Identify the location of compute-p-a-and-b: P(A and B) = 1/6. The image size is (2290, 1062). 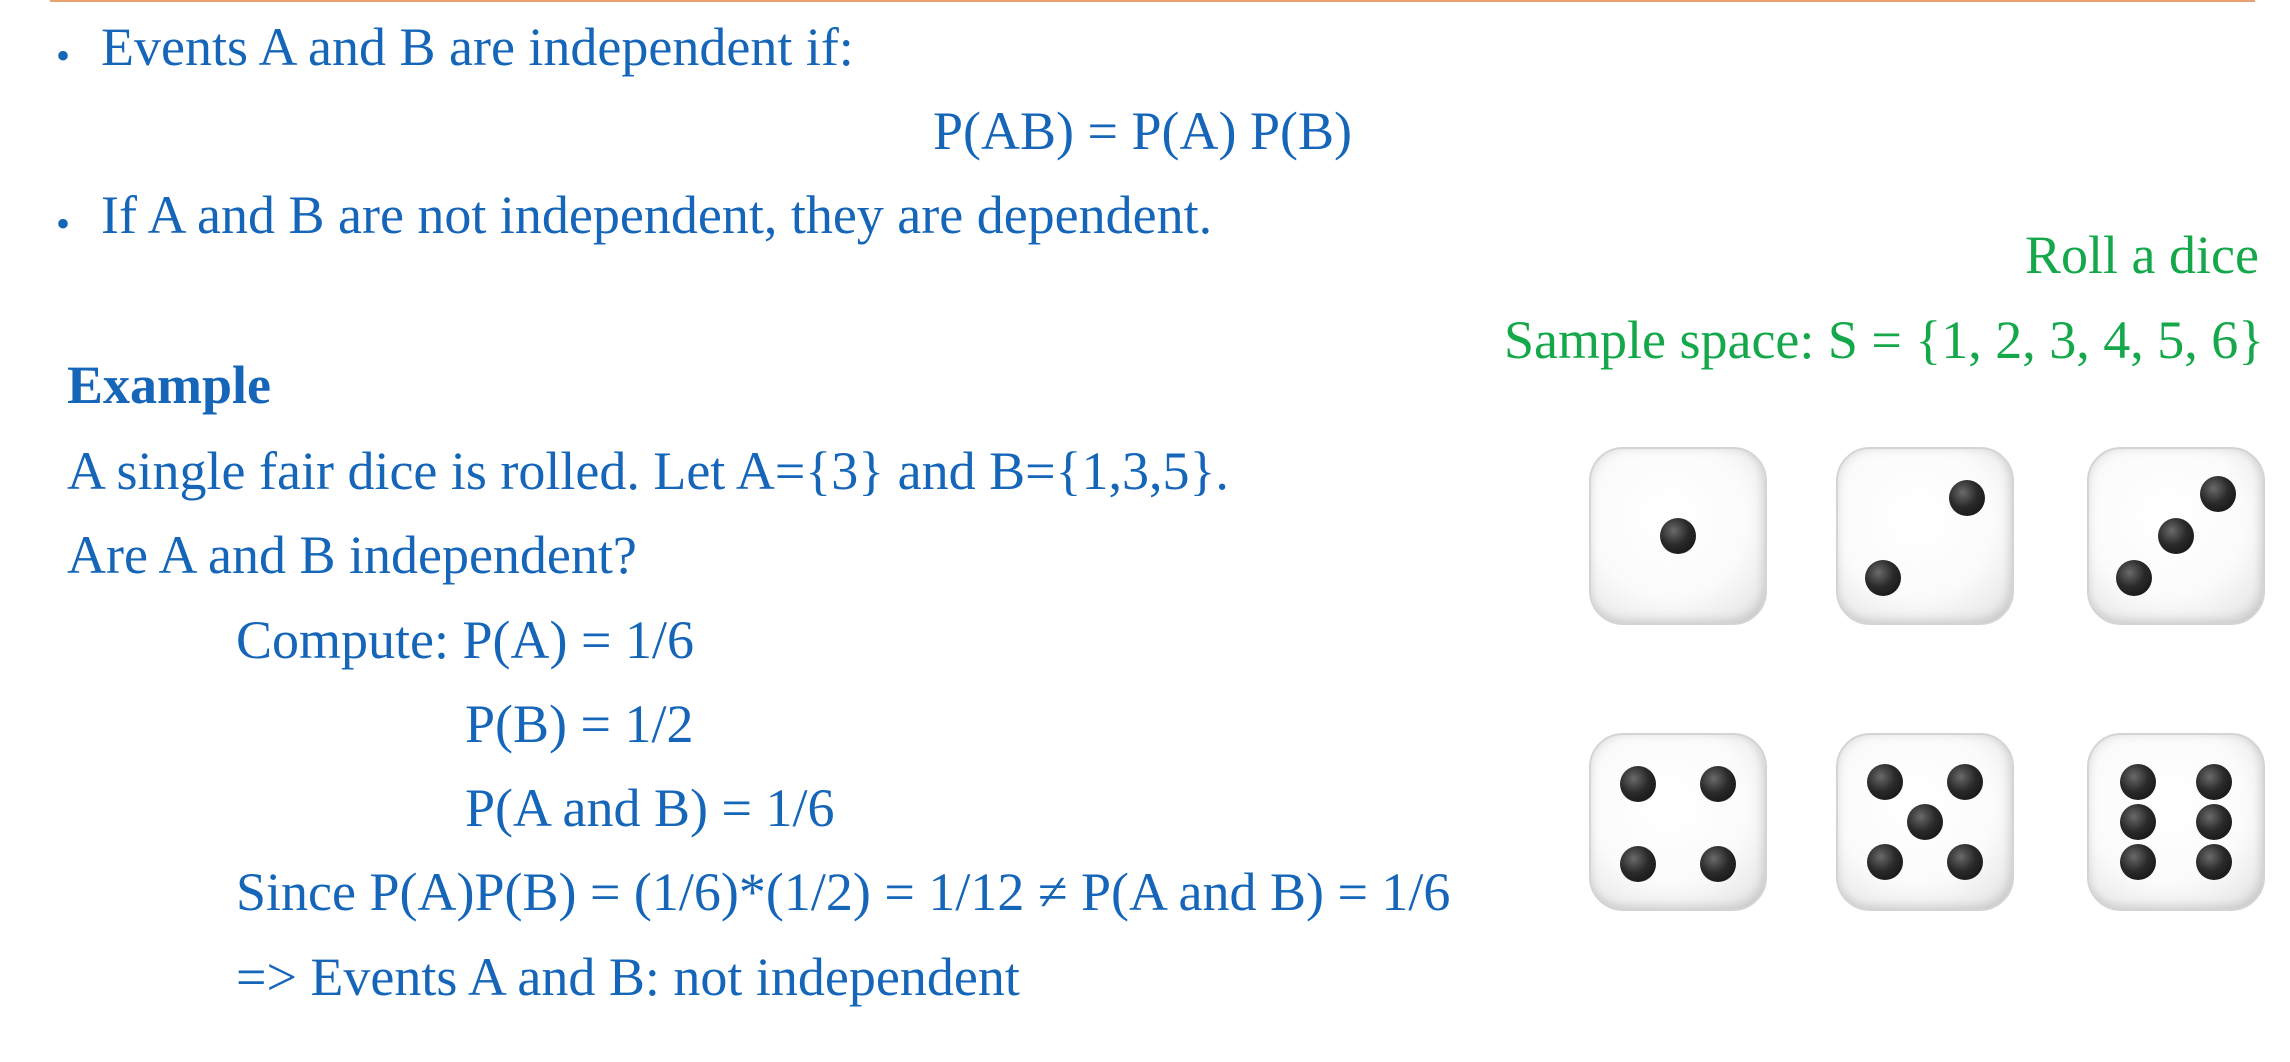
(650, 808).